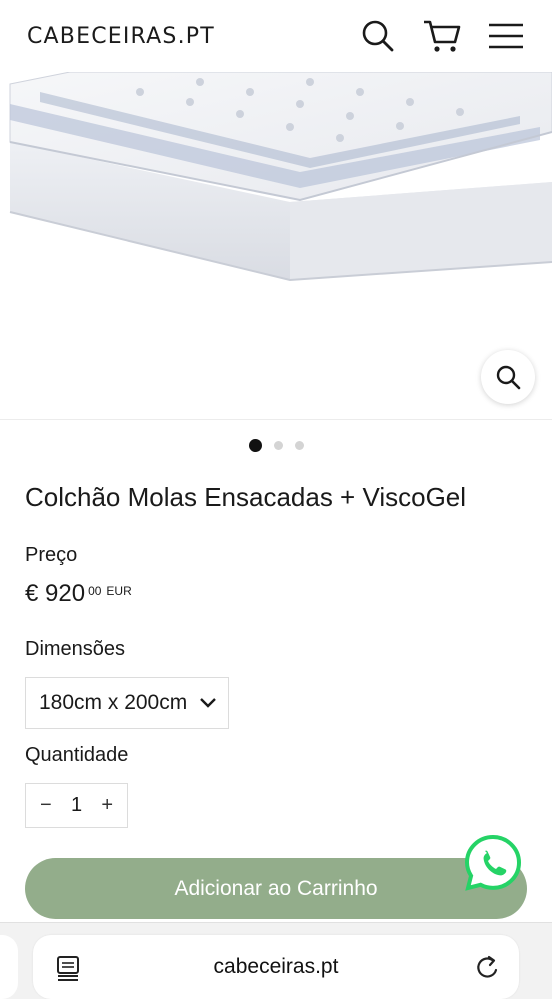  I want to click on quantity-increase-button: +, so click(107, 805).